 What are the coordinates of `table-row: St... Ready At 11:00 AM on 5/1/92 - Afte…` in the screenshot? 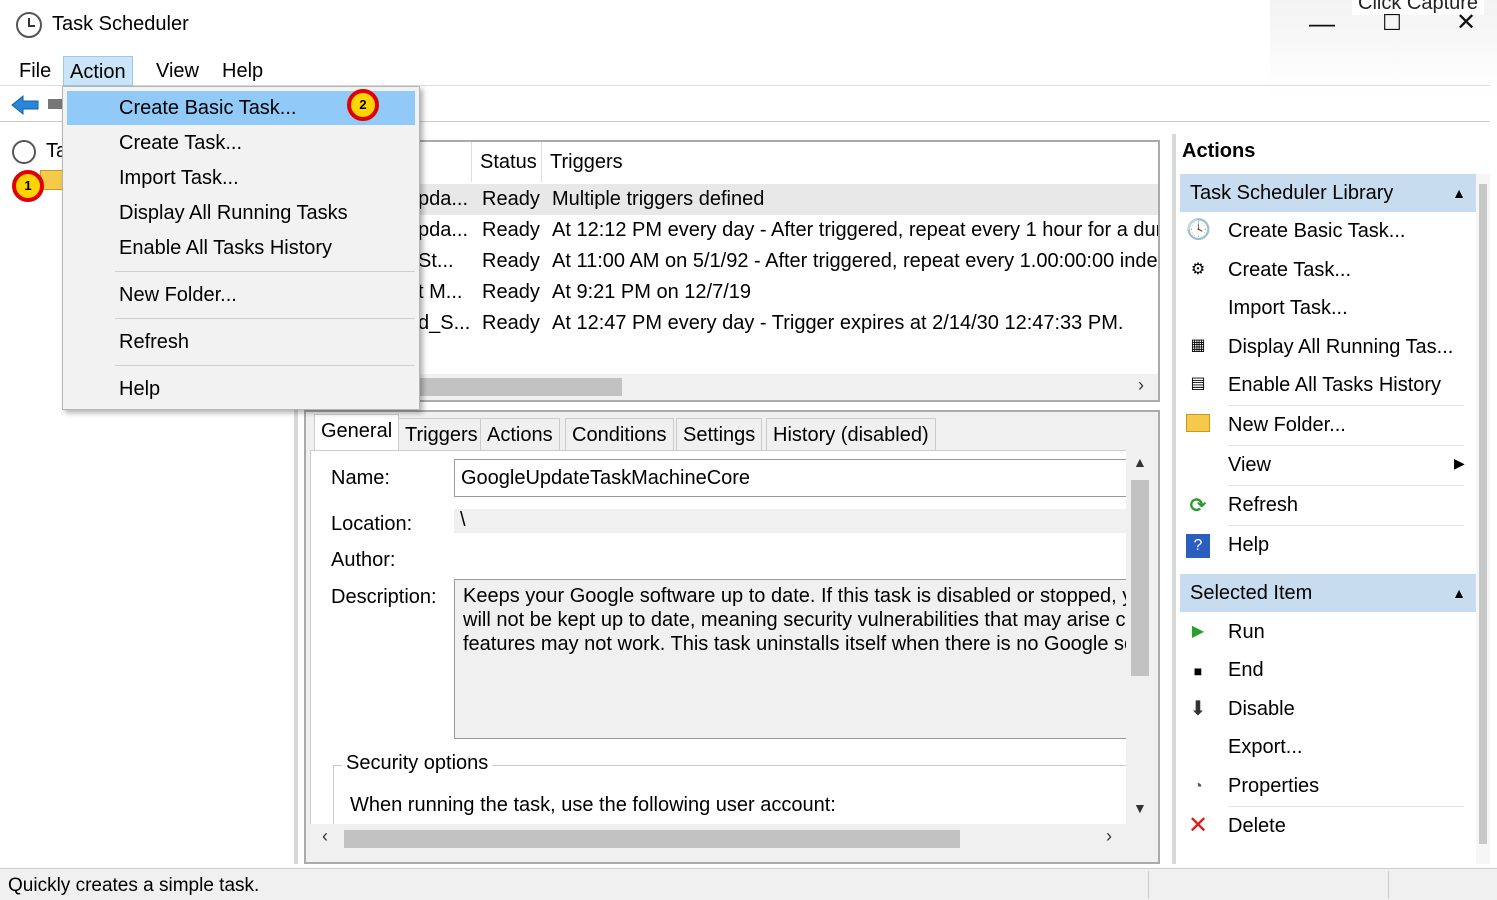 It's located at (732, 261).